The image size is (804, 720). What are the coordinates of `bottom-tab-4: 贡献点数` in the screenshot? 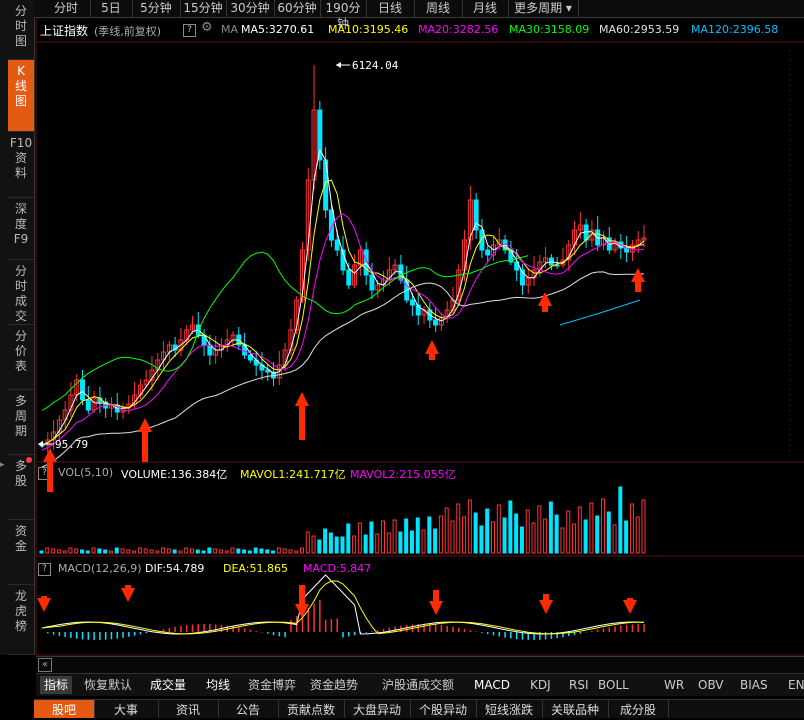 It's located at (311, 709).